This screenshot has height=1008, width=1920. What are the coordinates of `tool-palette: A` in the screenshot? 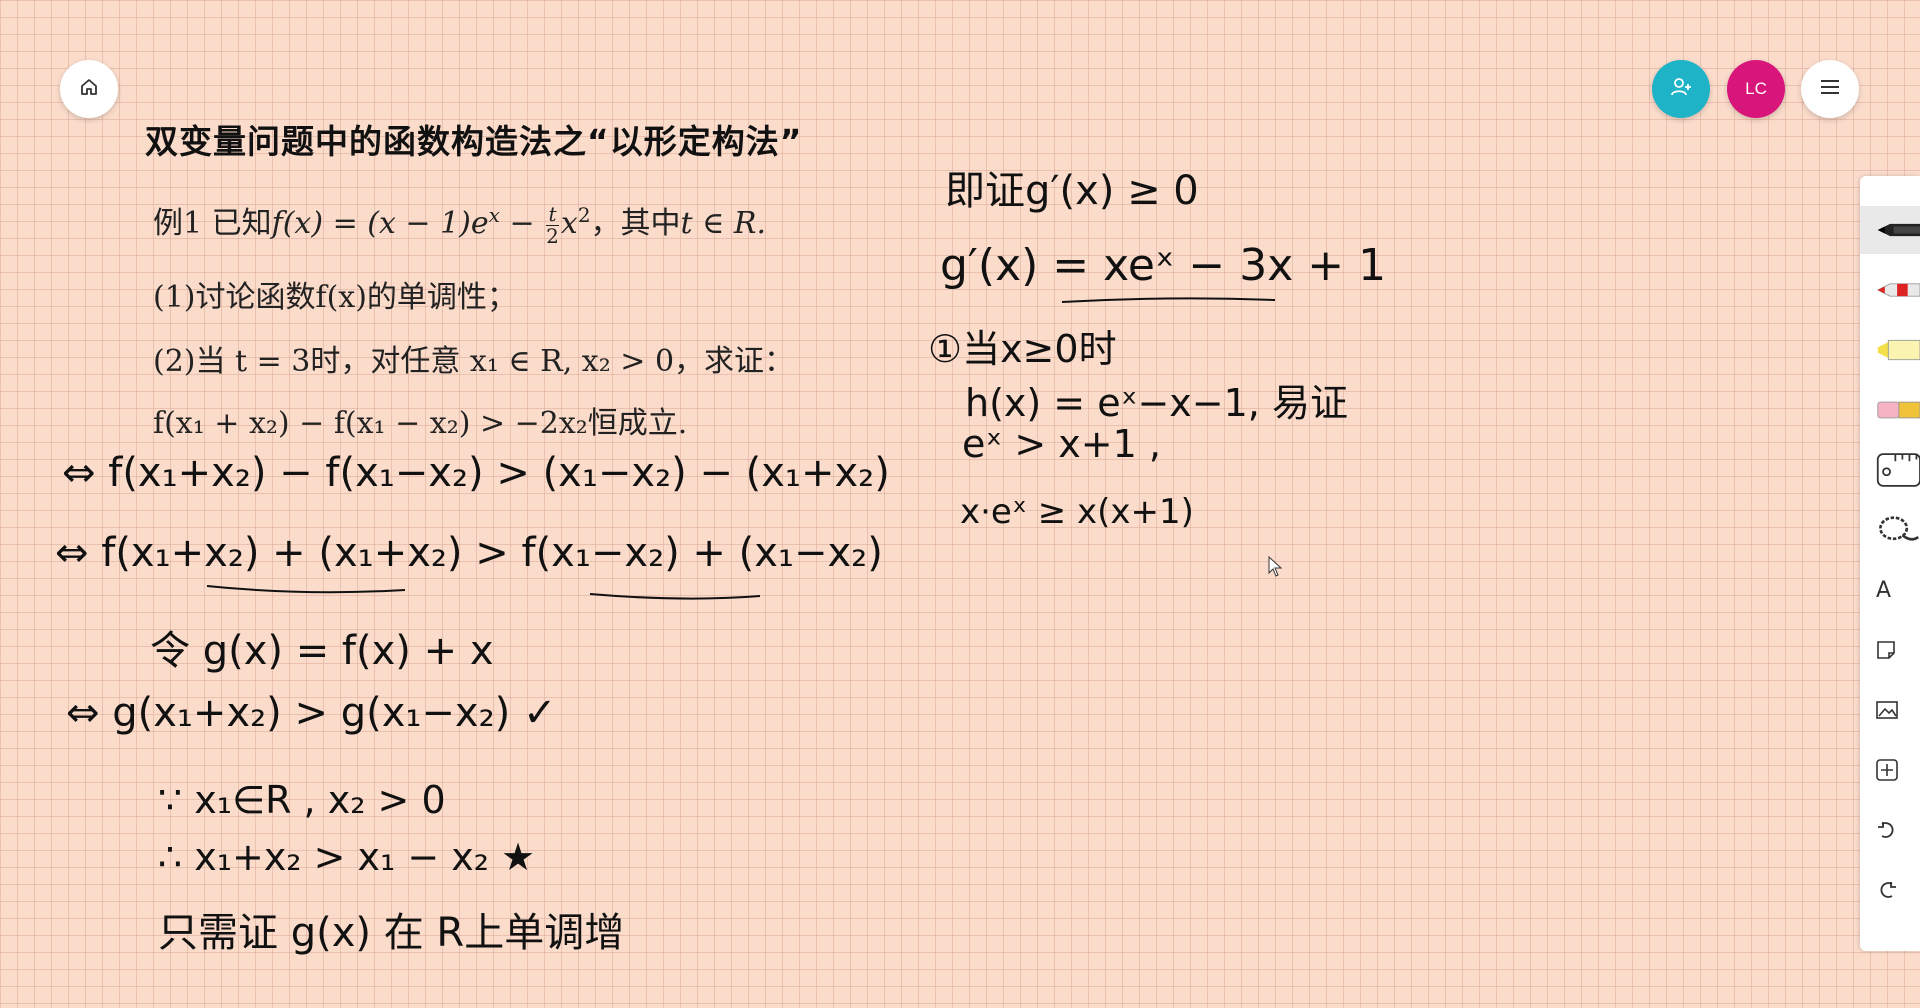 It's located at (1890, 563).